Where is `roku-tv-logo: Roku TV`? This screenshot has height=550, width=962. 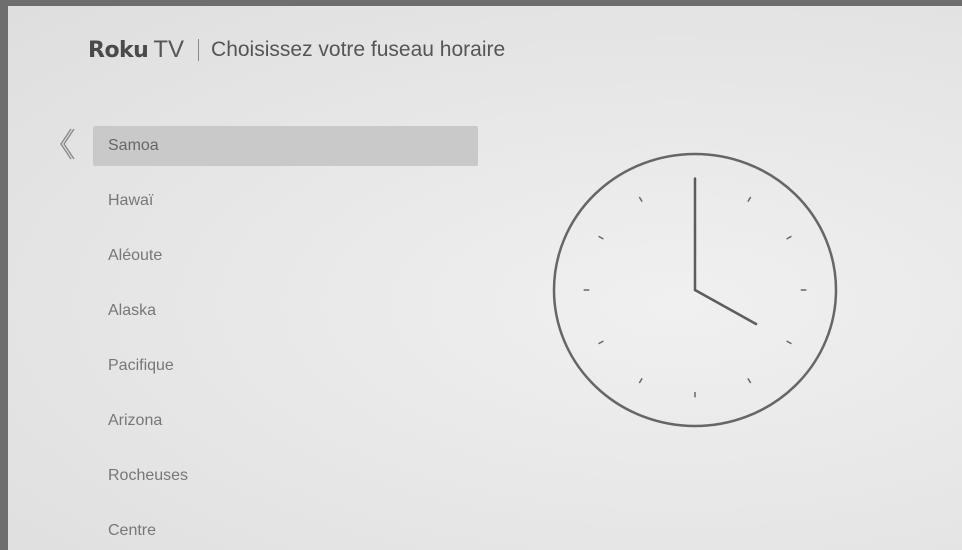 roku-tv-logo: Roku TV is located at coordinates (136, 50).